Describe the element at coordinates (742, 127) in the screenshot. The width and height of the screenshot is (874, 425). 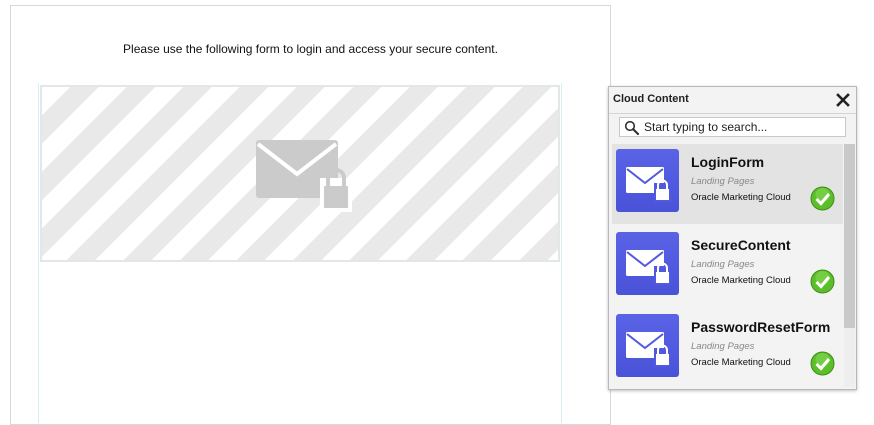
I see `search-input` at that location.